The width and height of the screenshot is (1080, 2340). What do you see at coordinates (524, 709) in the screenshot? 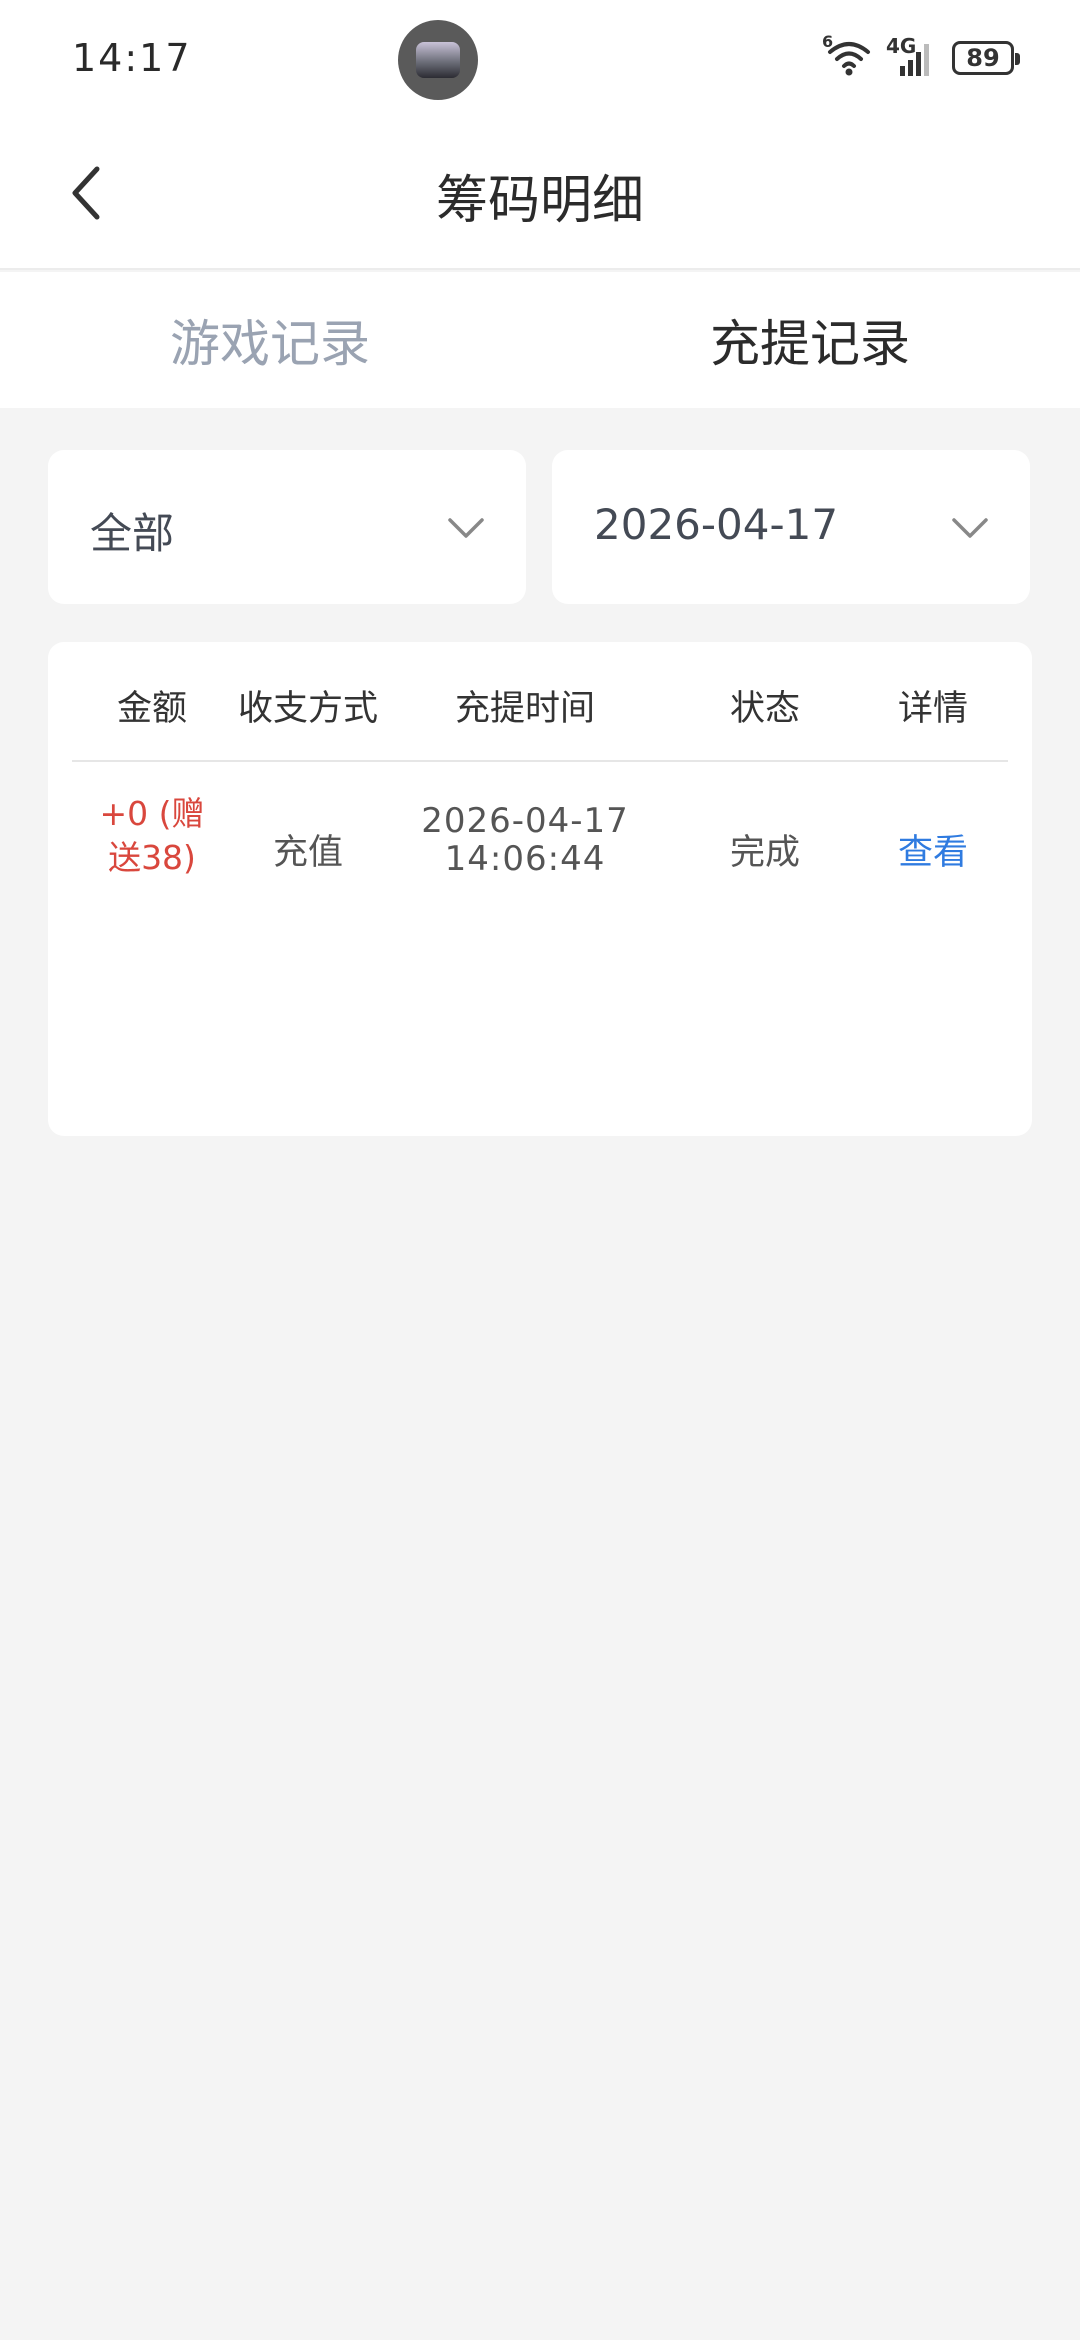
I see `header-time: 充提时间` at bounding box center [524, 709].